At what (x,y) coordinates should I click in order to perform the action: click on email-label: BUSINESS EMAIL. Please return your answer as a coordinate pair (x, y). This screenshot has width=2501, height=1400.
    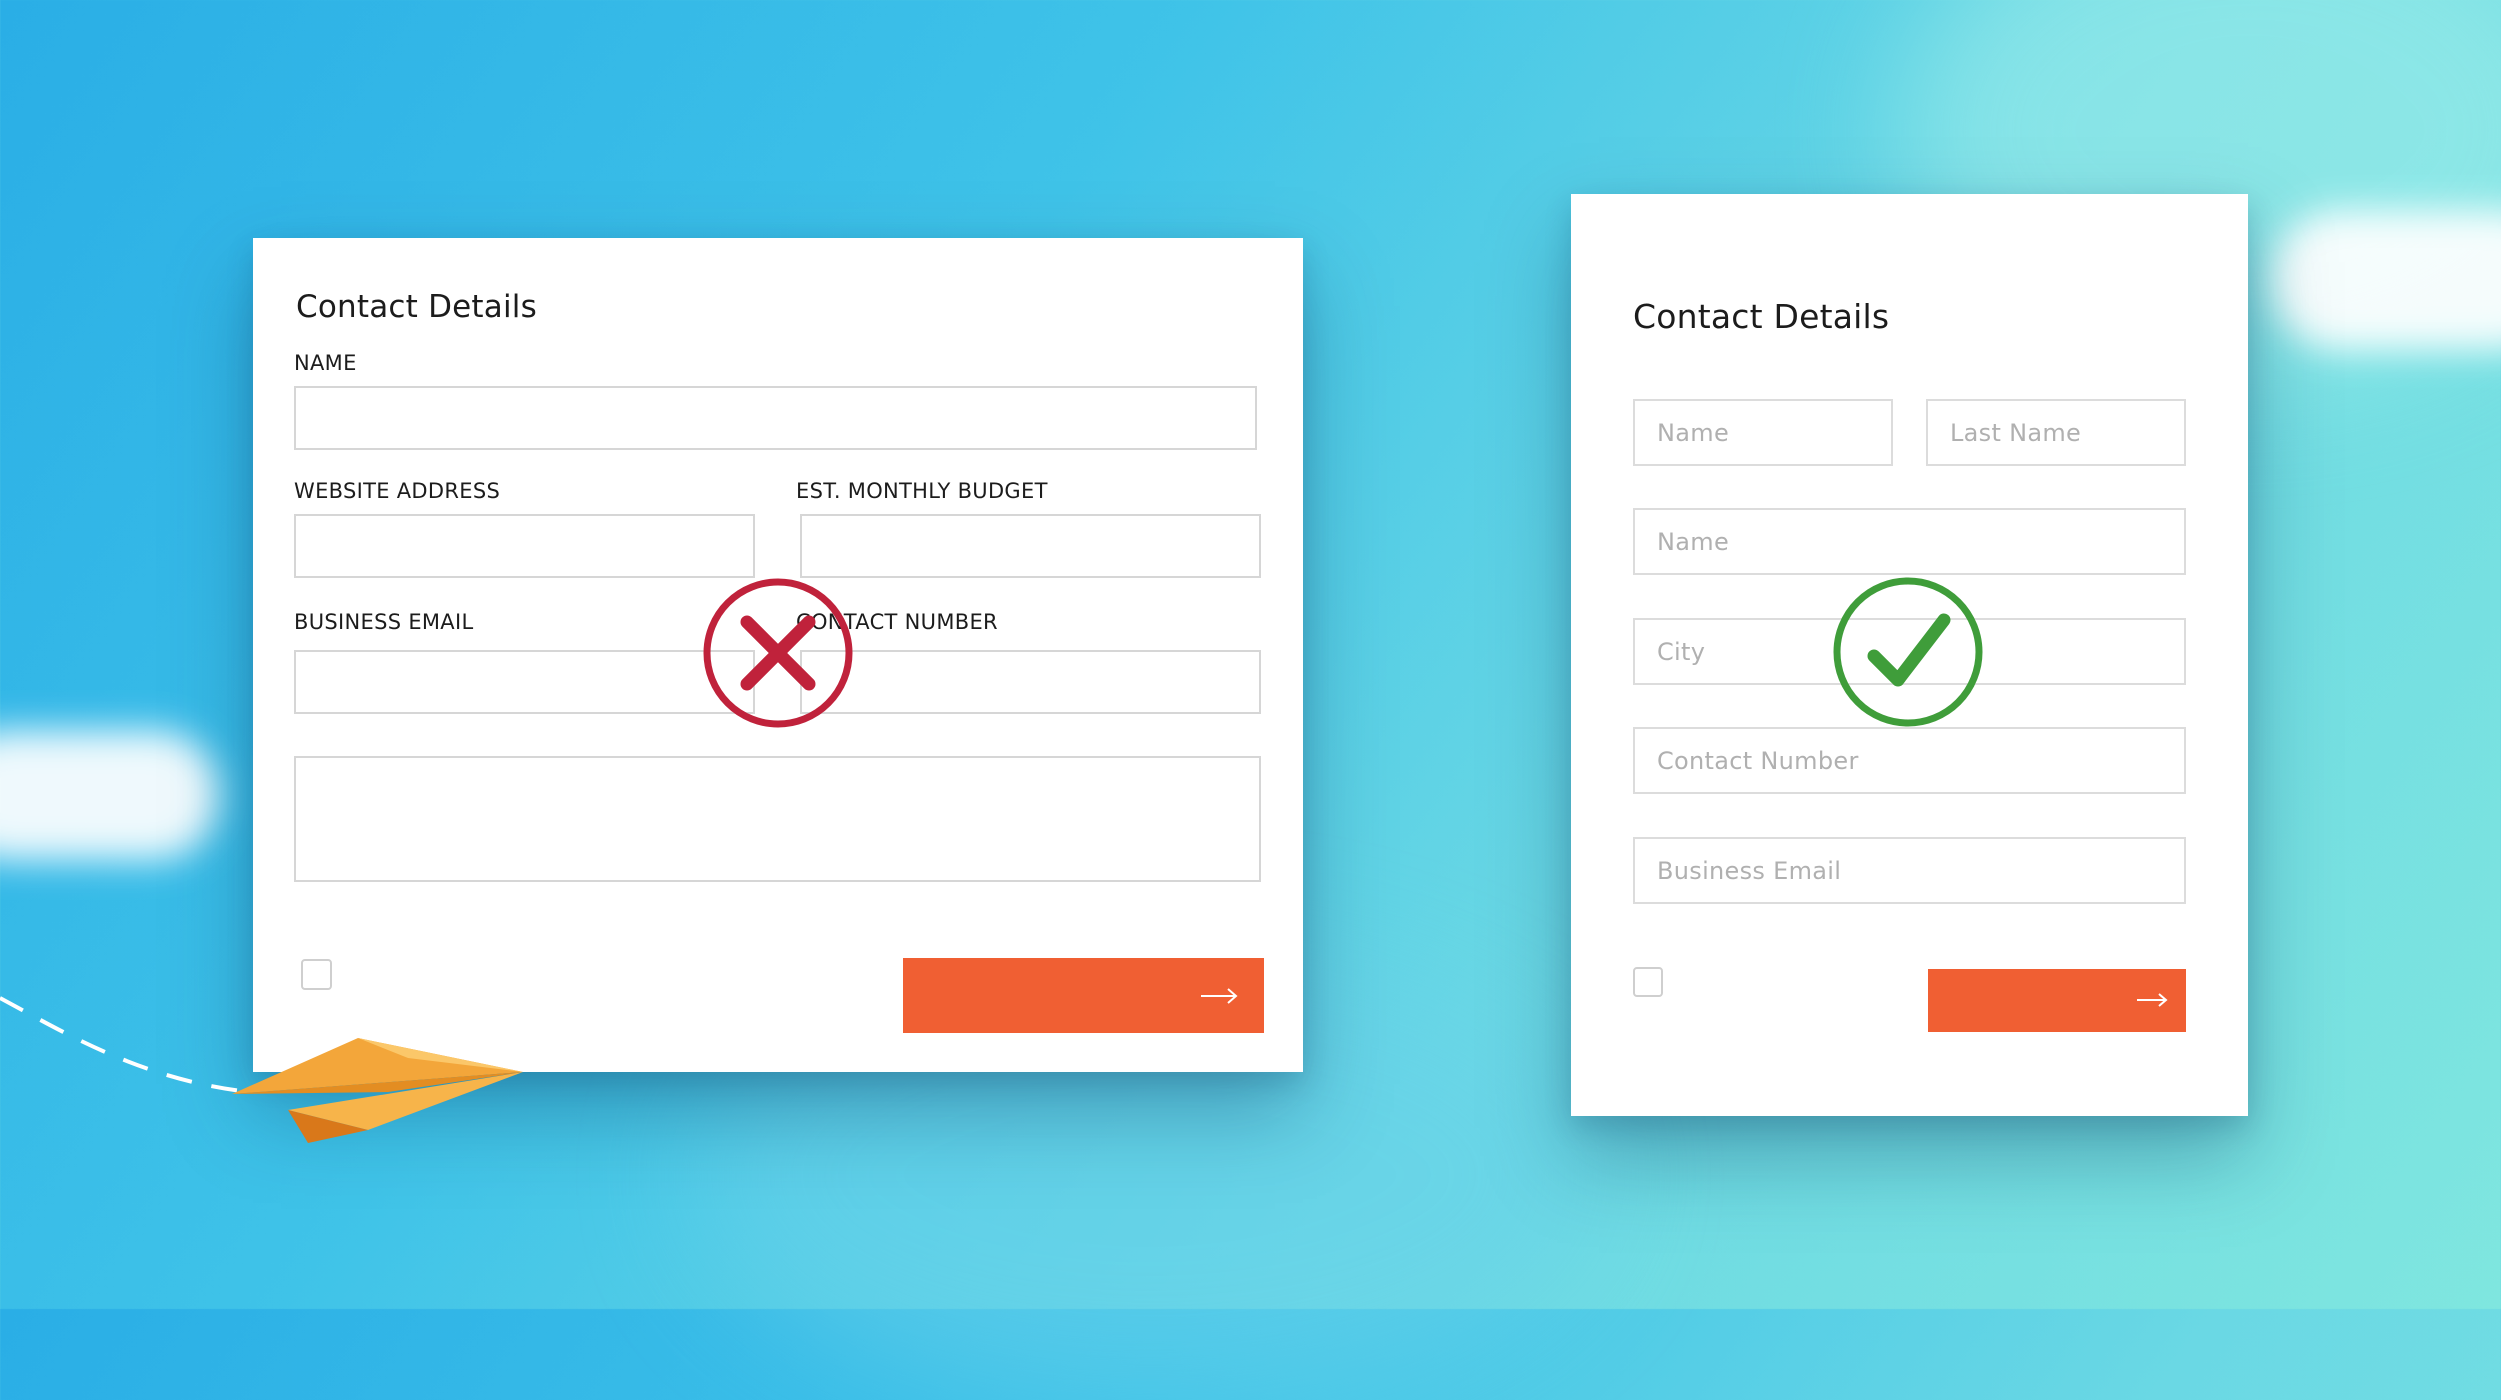
    Looking at the image, I should click on (384, 622).